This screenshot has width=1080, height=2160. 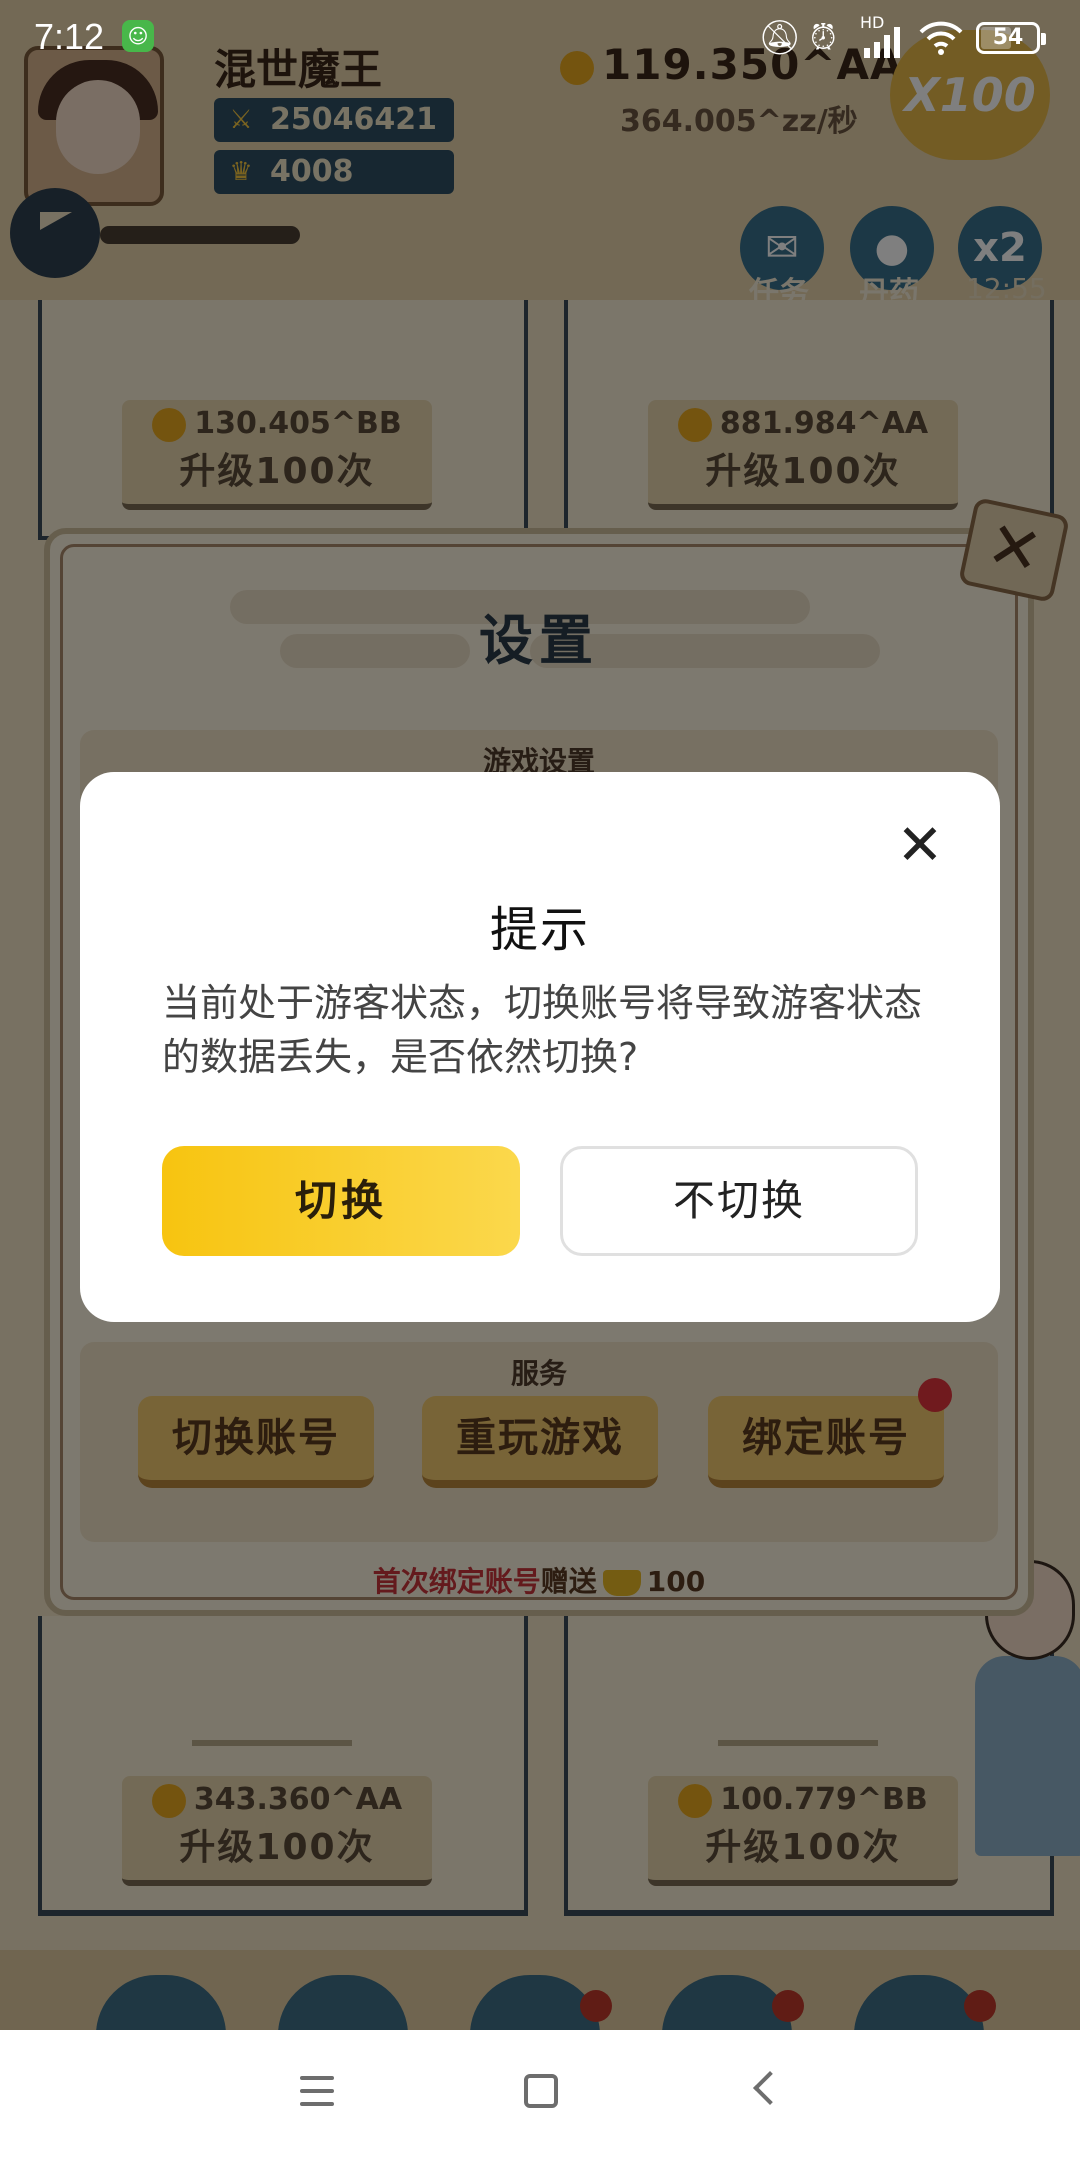 What do you see at coordinates (780, 38) in the screenshot?
I see `mute-bell-icon: 🔕︎` at bounding box center [780, 38].